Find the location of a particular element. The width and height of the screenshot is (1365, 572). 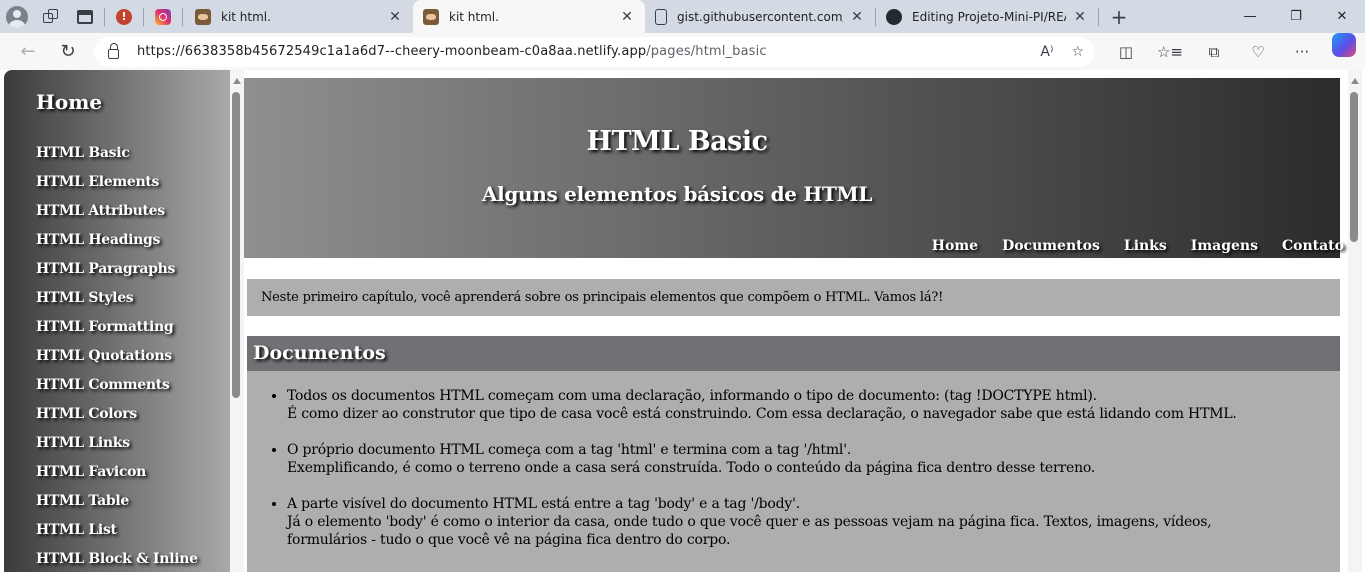

sidebar-item-html-list: HTML List is located at coordinates (117, 536).